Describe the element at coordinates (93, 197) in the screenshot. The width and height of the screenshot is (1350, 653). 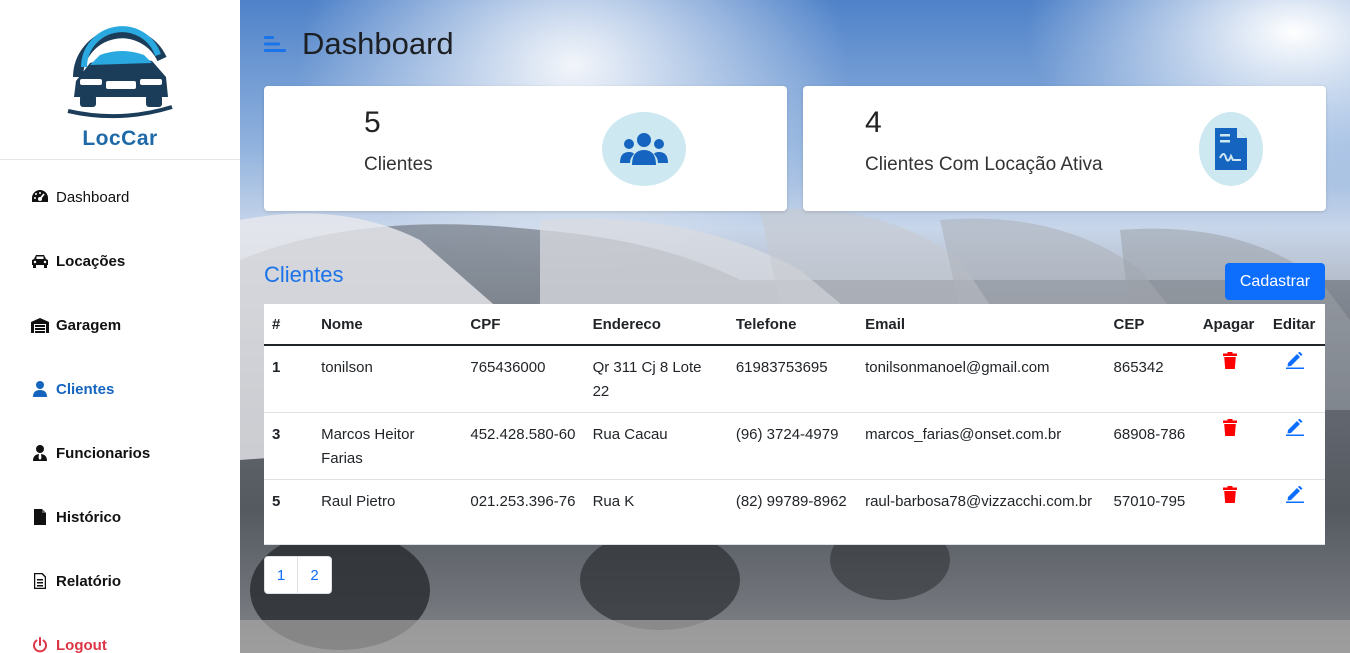
I see `sidebar-item-label: Dashboard` at that location.